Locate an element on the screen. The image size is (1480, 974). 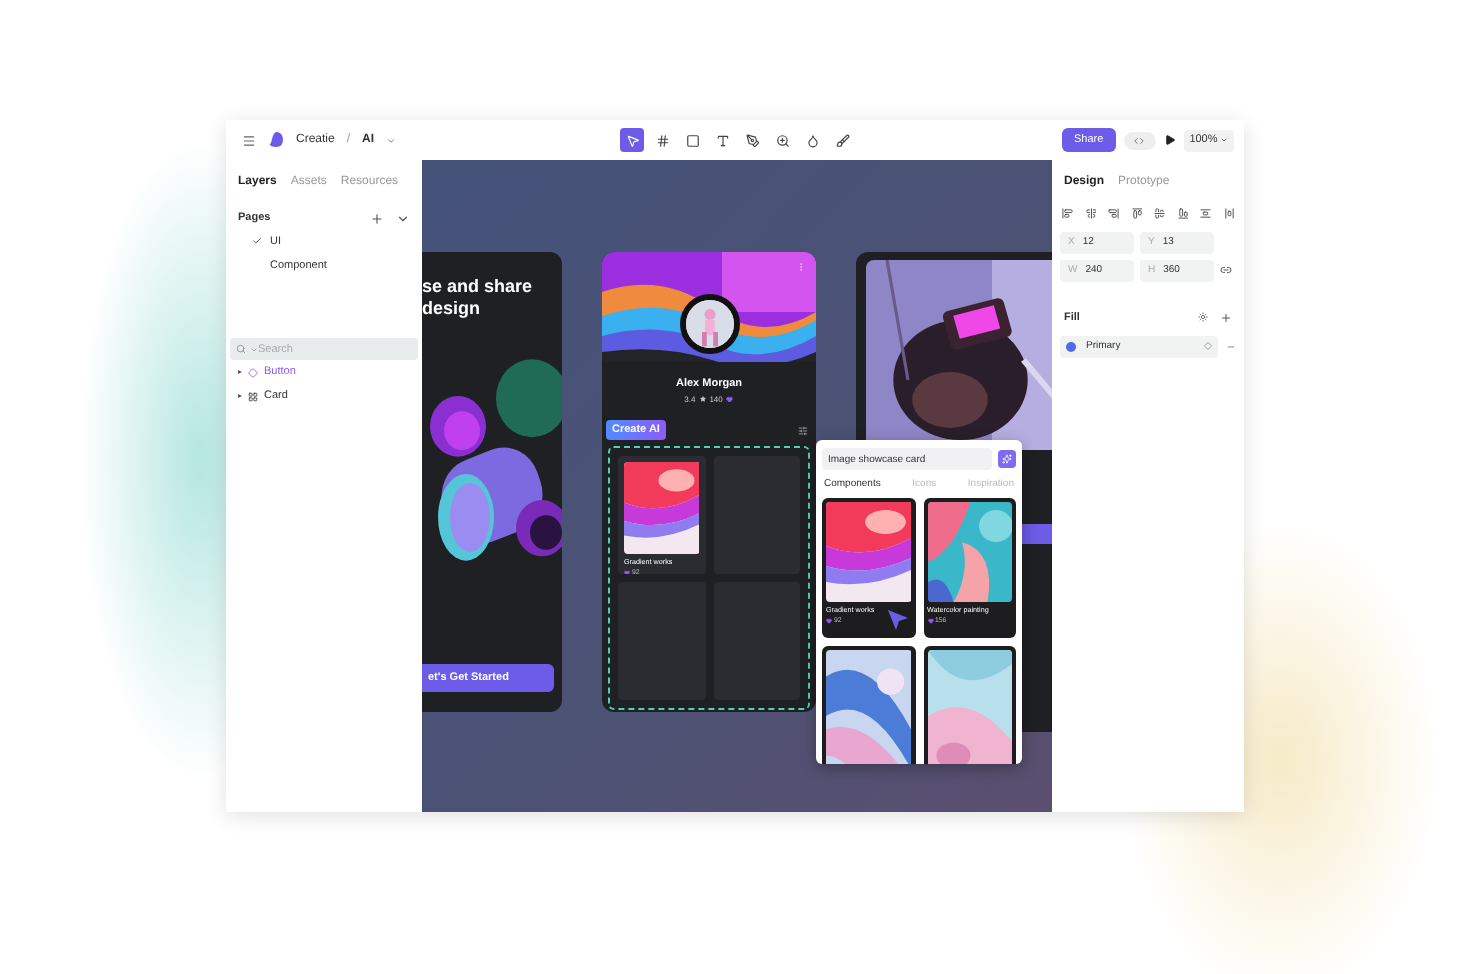
play-icon is located at coordinates (1169, 140).